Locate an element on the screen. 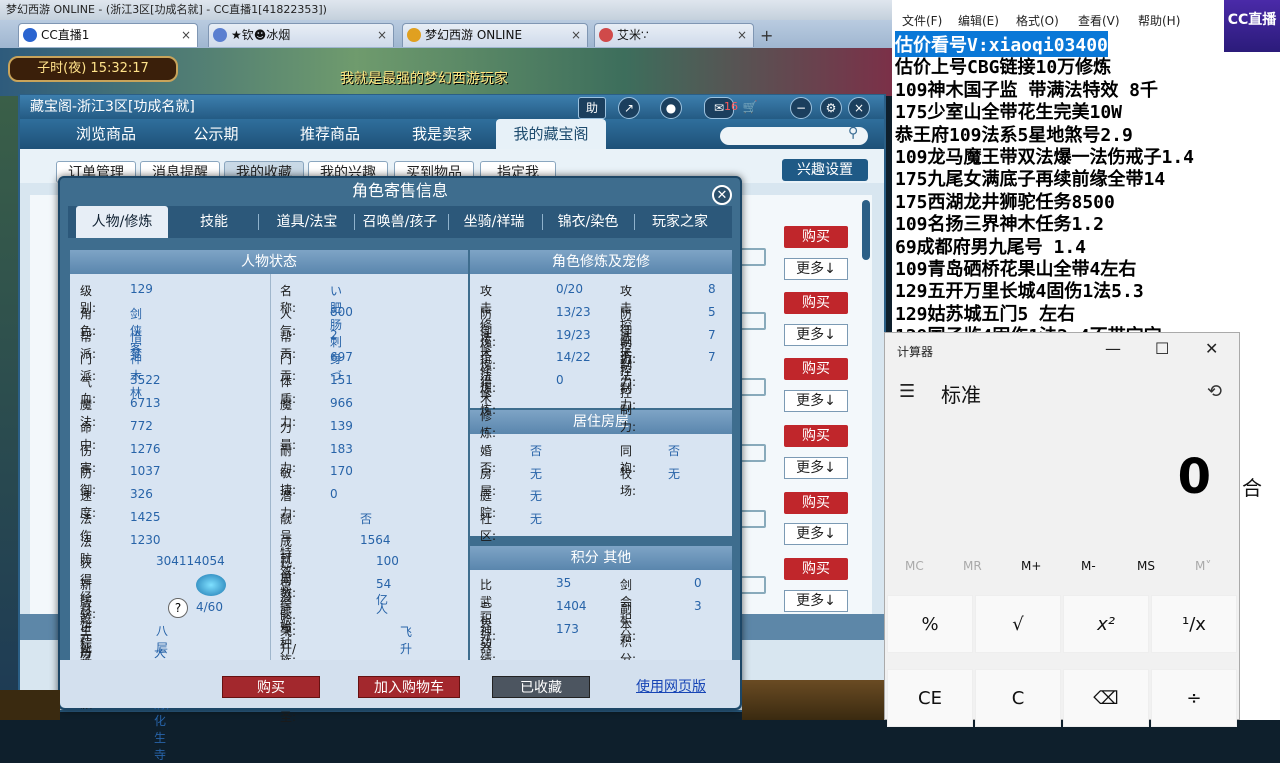 The image size is (1280, 763). menu-file: 文件(F) is located at coordinates (922, 20).